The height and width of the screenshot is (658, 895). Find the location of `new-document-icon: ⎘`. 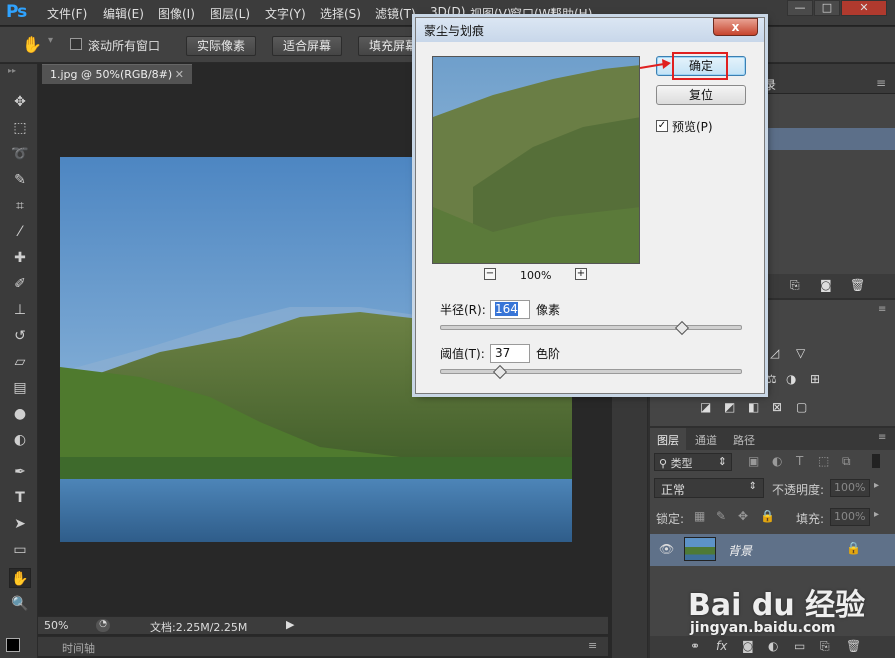

new-document-icon: ⎘ is located at coordinates (795, 285).